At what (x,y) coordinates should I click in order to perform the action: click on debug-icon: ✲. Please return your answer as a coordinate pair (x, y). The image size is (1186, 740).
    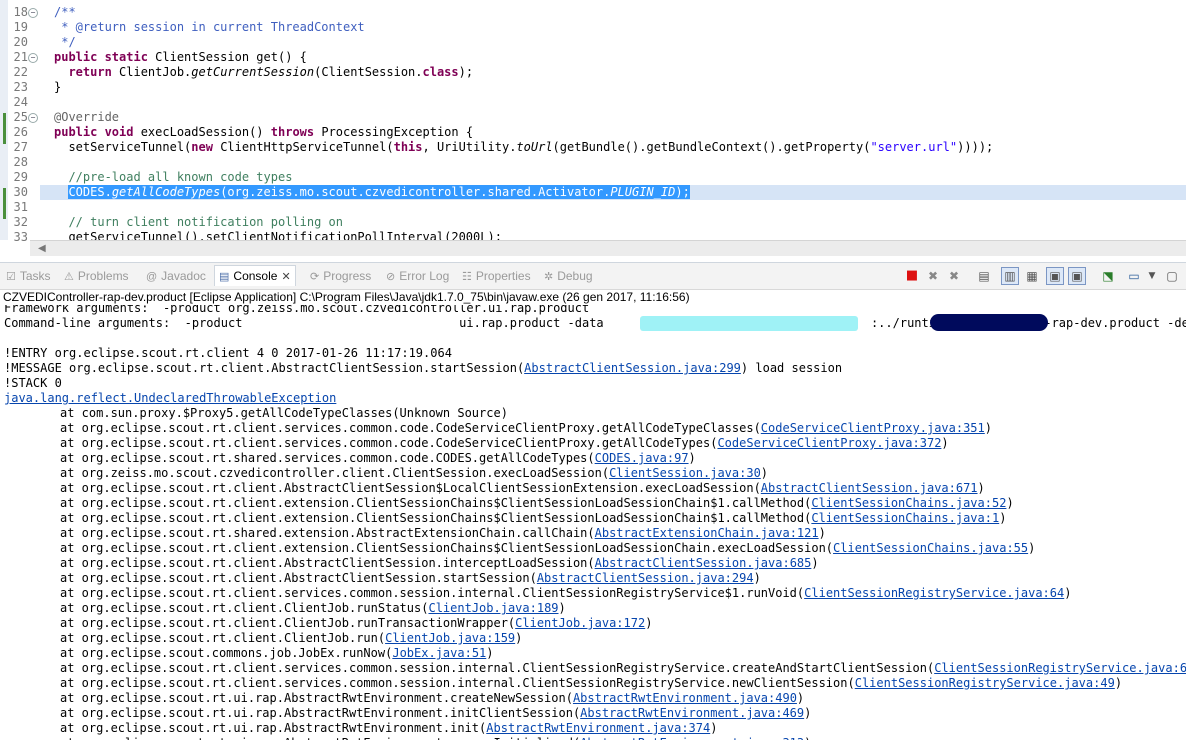
    Looking at the image, I should click on (549, 277).